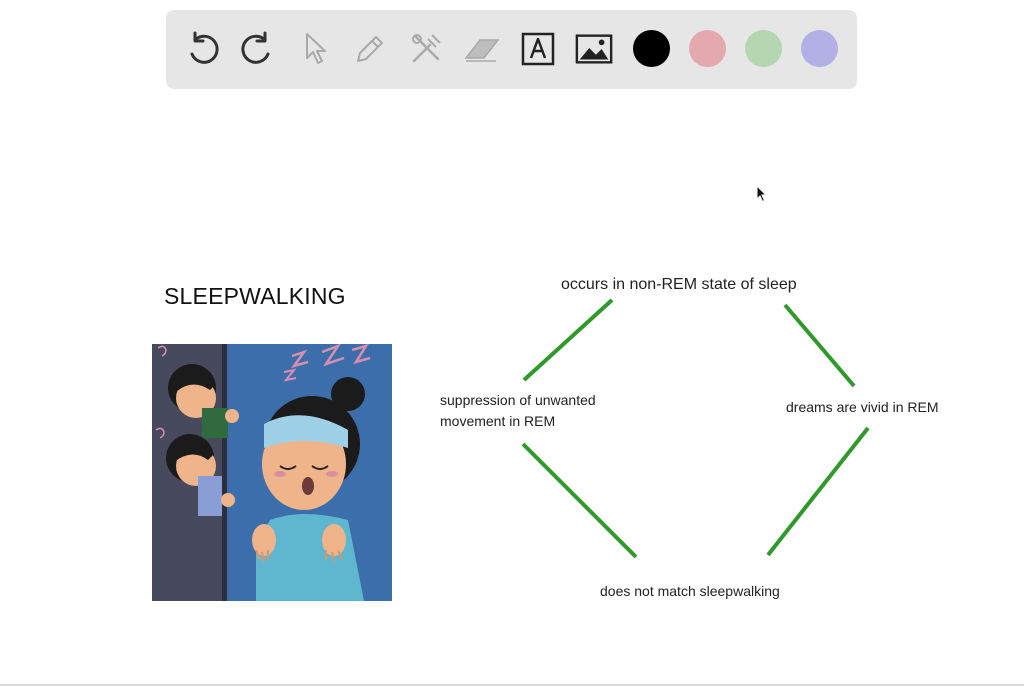 The height and width of the screenshot is (686, 1024). I want to click on undo-button, so click(202, 49).